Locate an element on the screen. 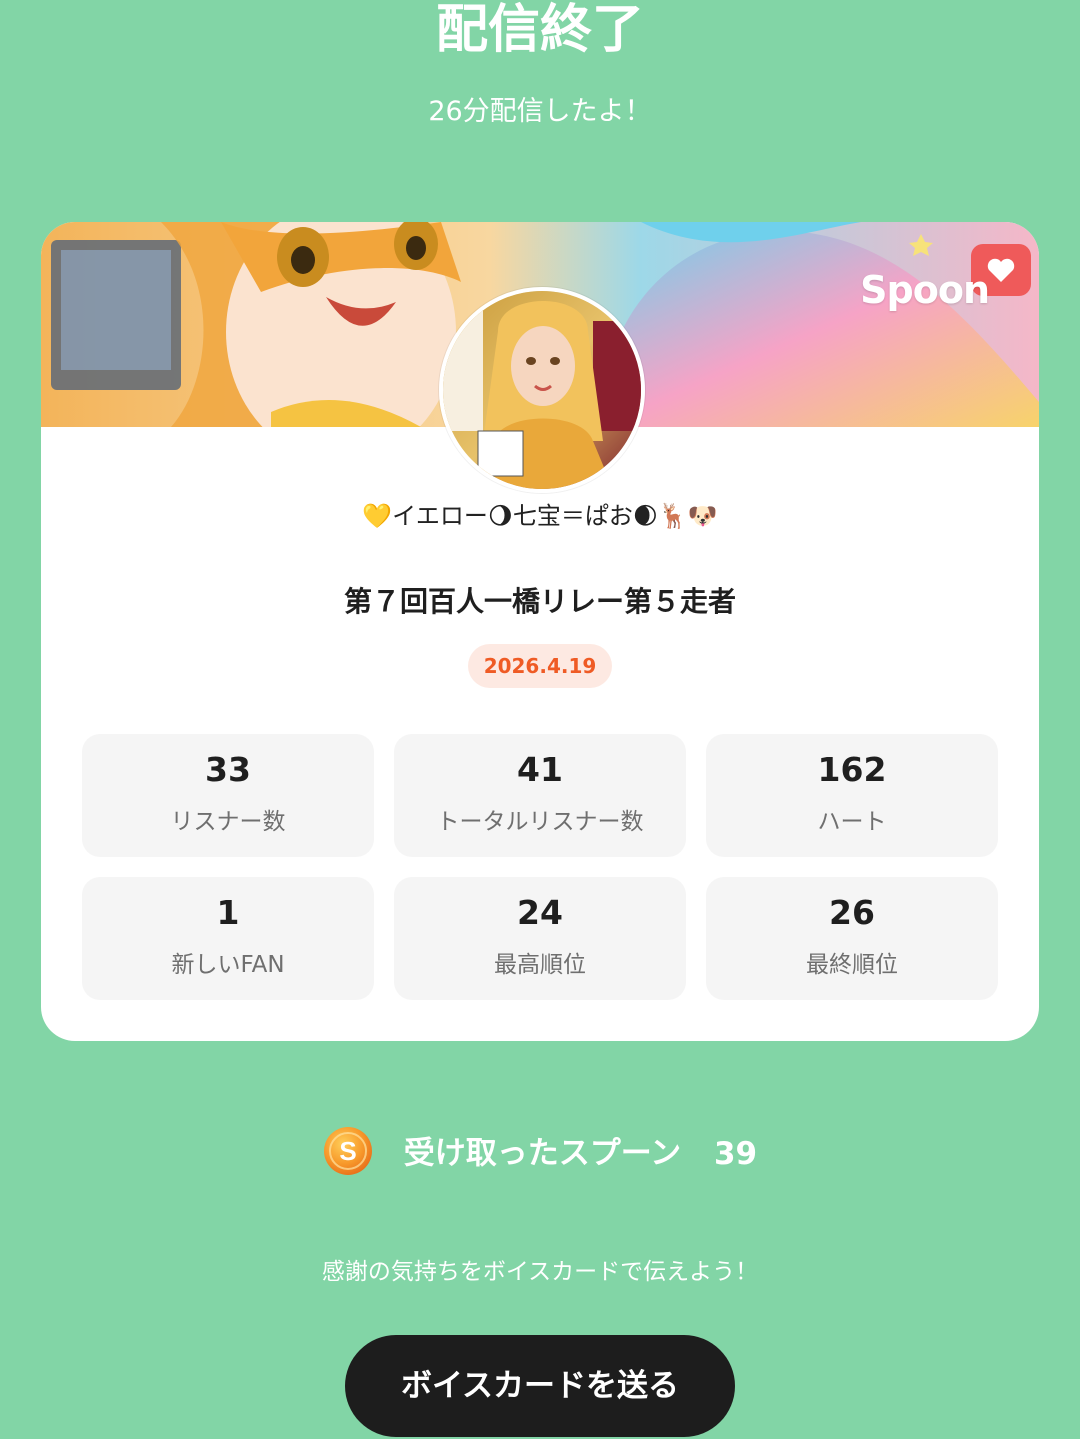 This screenshot has width=1080, height=1439. spoon-coin-icon: S is located at coordinates (348, 1151).